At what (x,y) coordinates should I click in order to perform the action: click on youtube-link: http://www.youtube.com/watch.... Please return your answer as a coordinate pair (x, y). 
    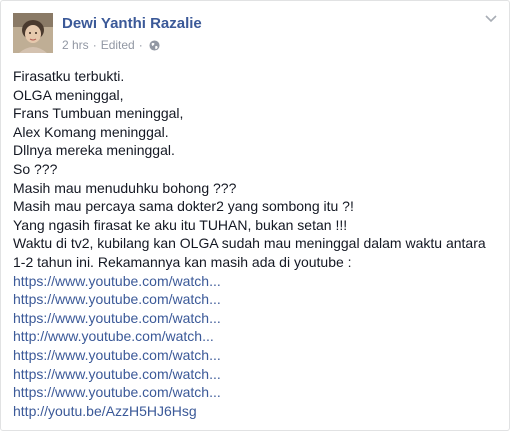
    Looking at the image, I should click on (256, 336).